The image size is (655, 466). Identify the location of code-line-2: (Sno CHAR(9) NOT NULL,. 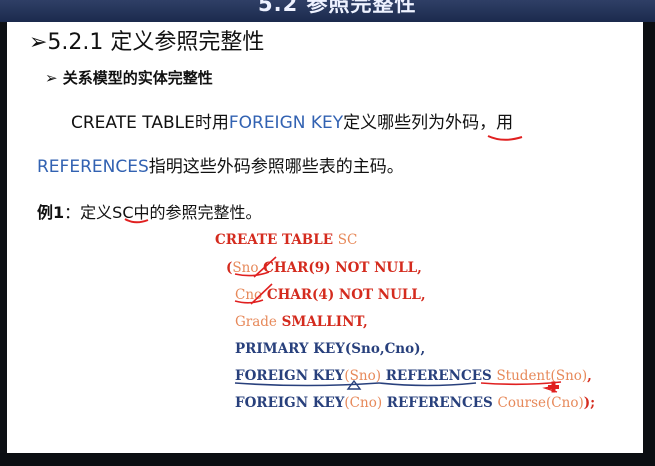
(324, 268).